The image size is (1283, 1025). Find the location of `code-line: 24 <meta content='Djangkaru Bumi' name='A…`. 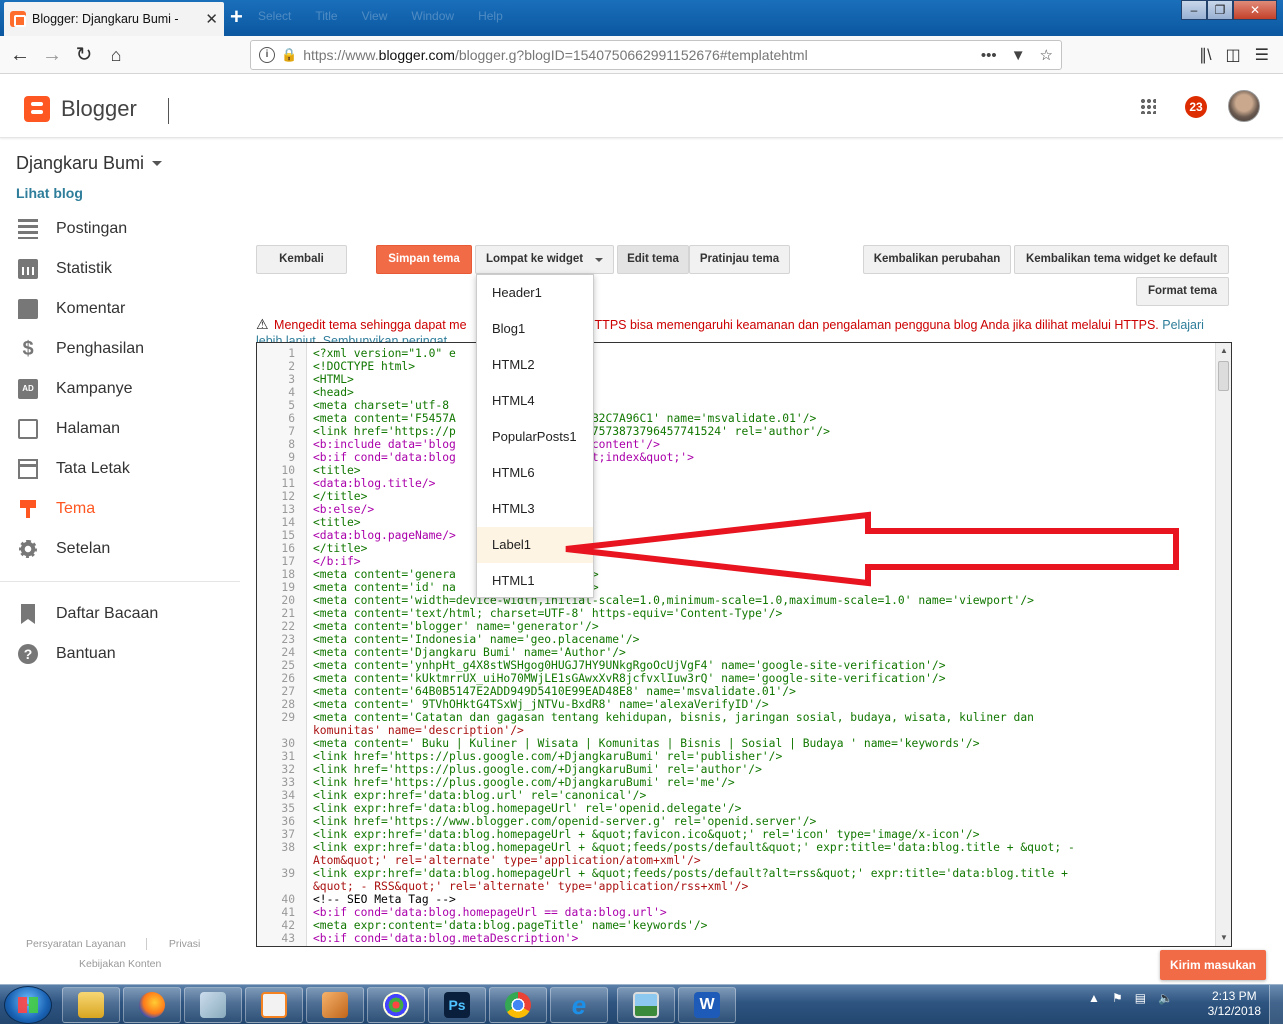

code-line: 24 <meta content='Djangkaru Bumi' name='A… is located at coordinates (736, 652).